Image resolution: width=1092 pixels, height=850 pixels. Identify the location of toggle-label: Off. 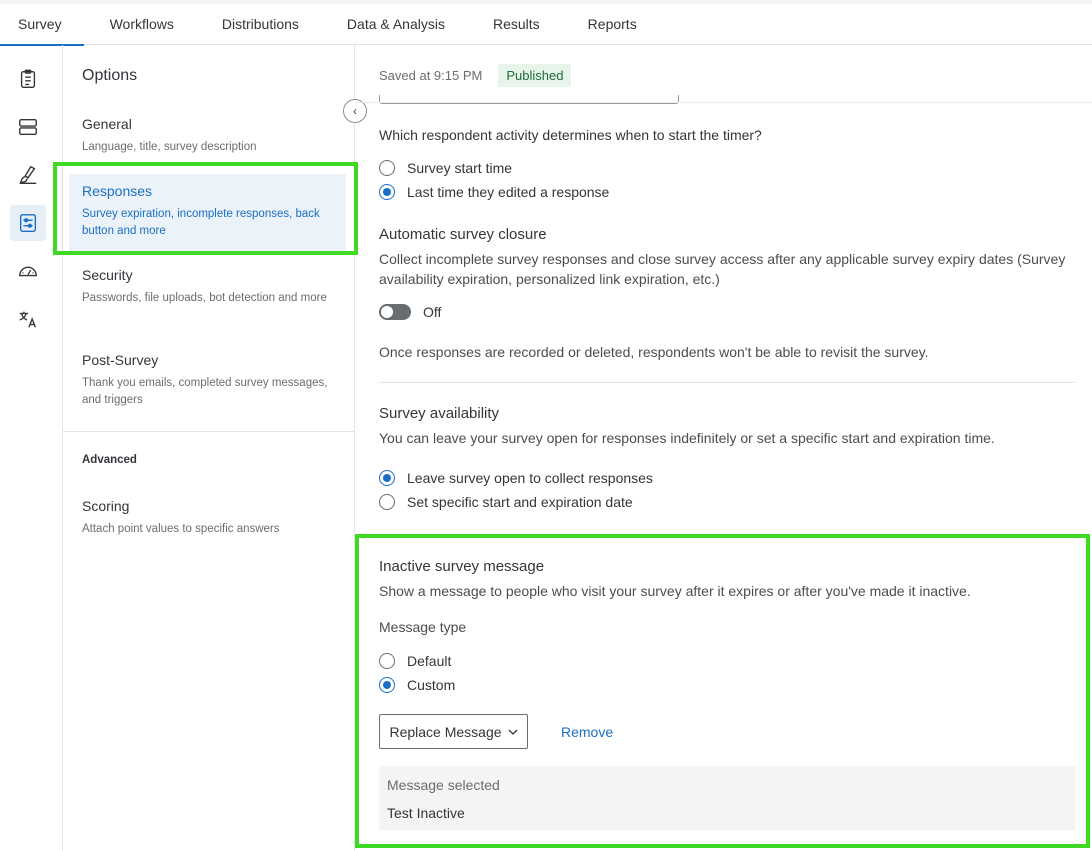
(432, 312).